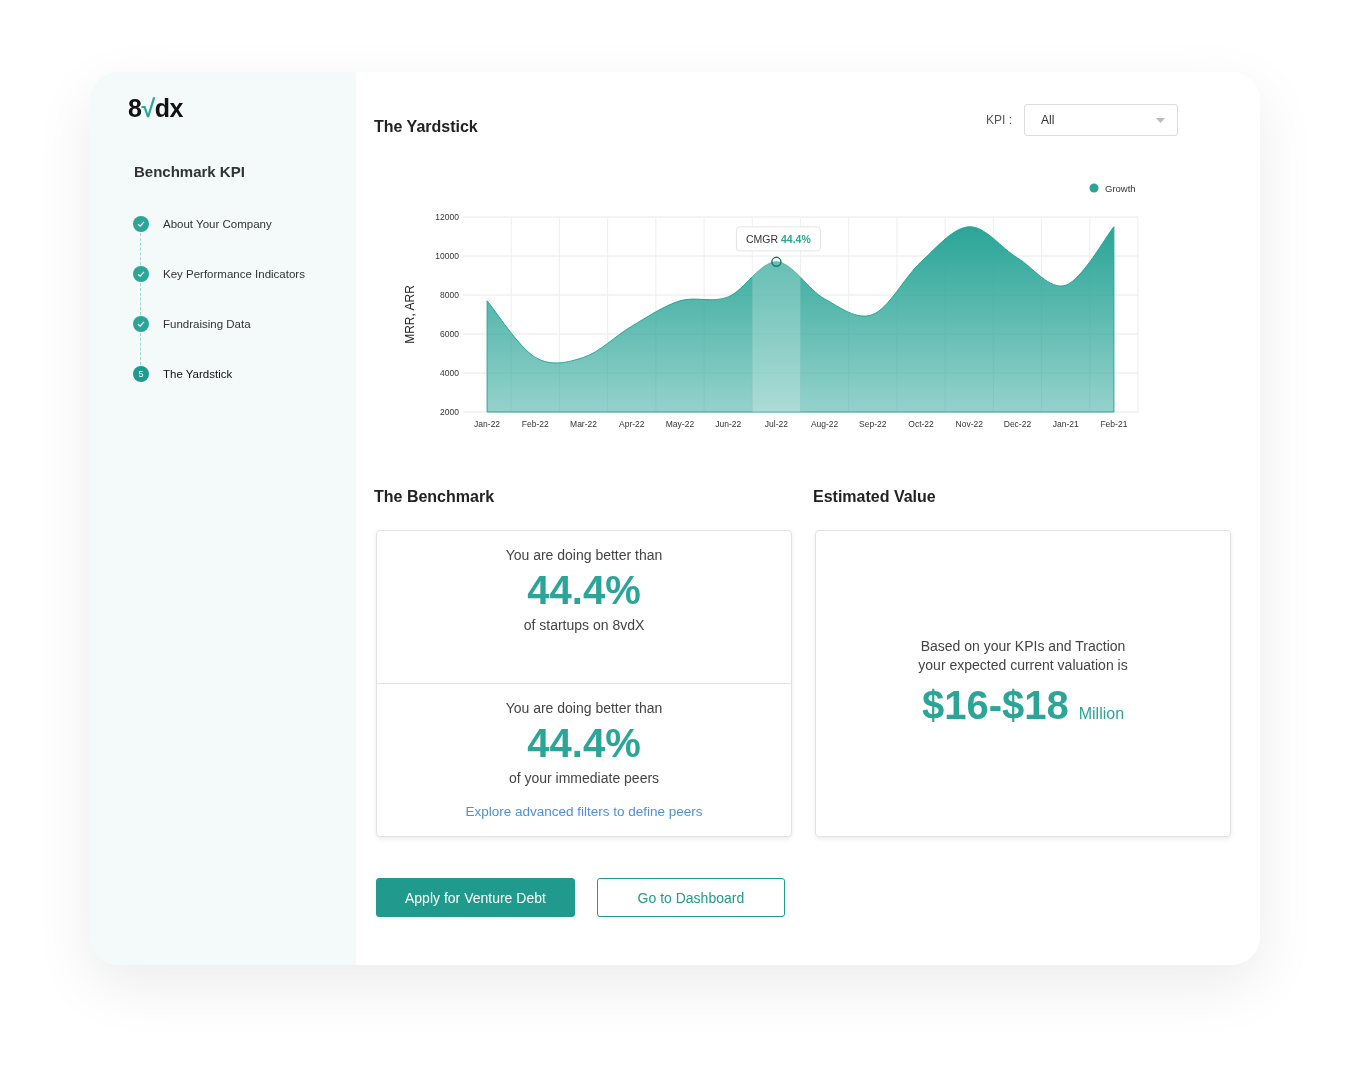 The width and height of the screenshot is (1351, 1075). I want to click on y-tick-label: 10000, so click(447, 256).